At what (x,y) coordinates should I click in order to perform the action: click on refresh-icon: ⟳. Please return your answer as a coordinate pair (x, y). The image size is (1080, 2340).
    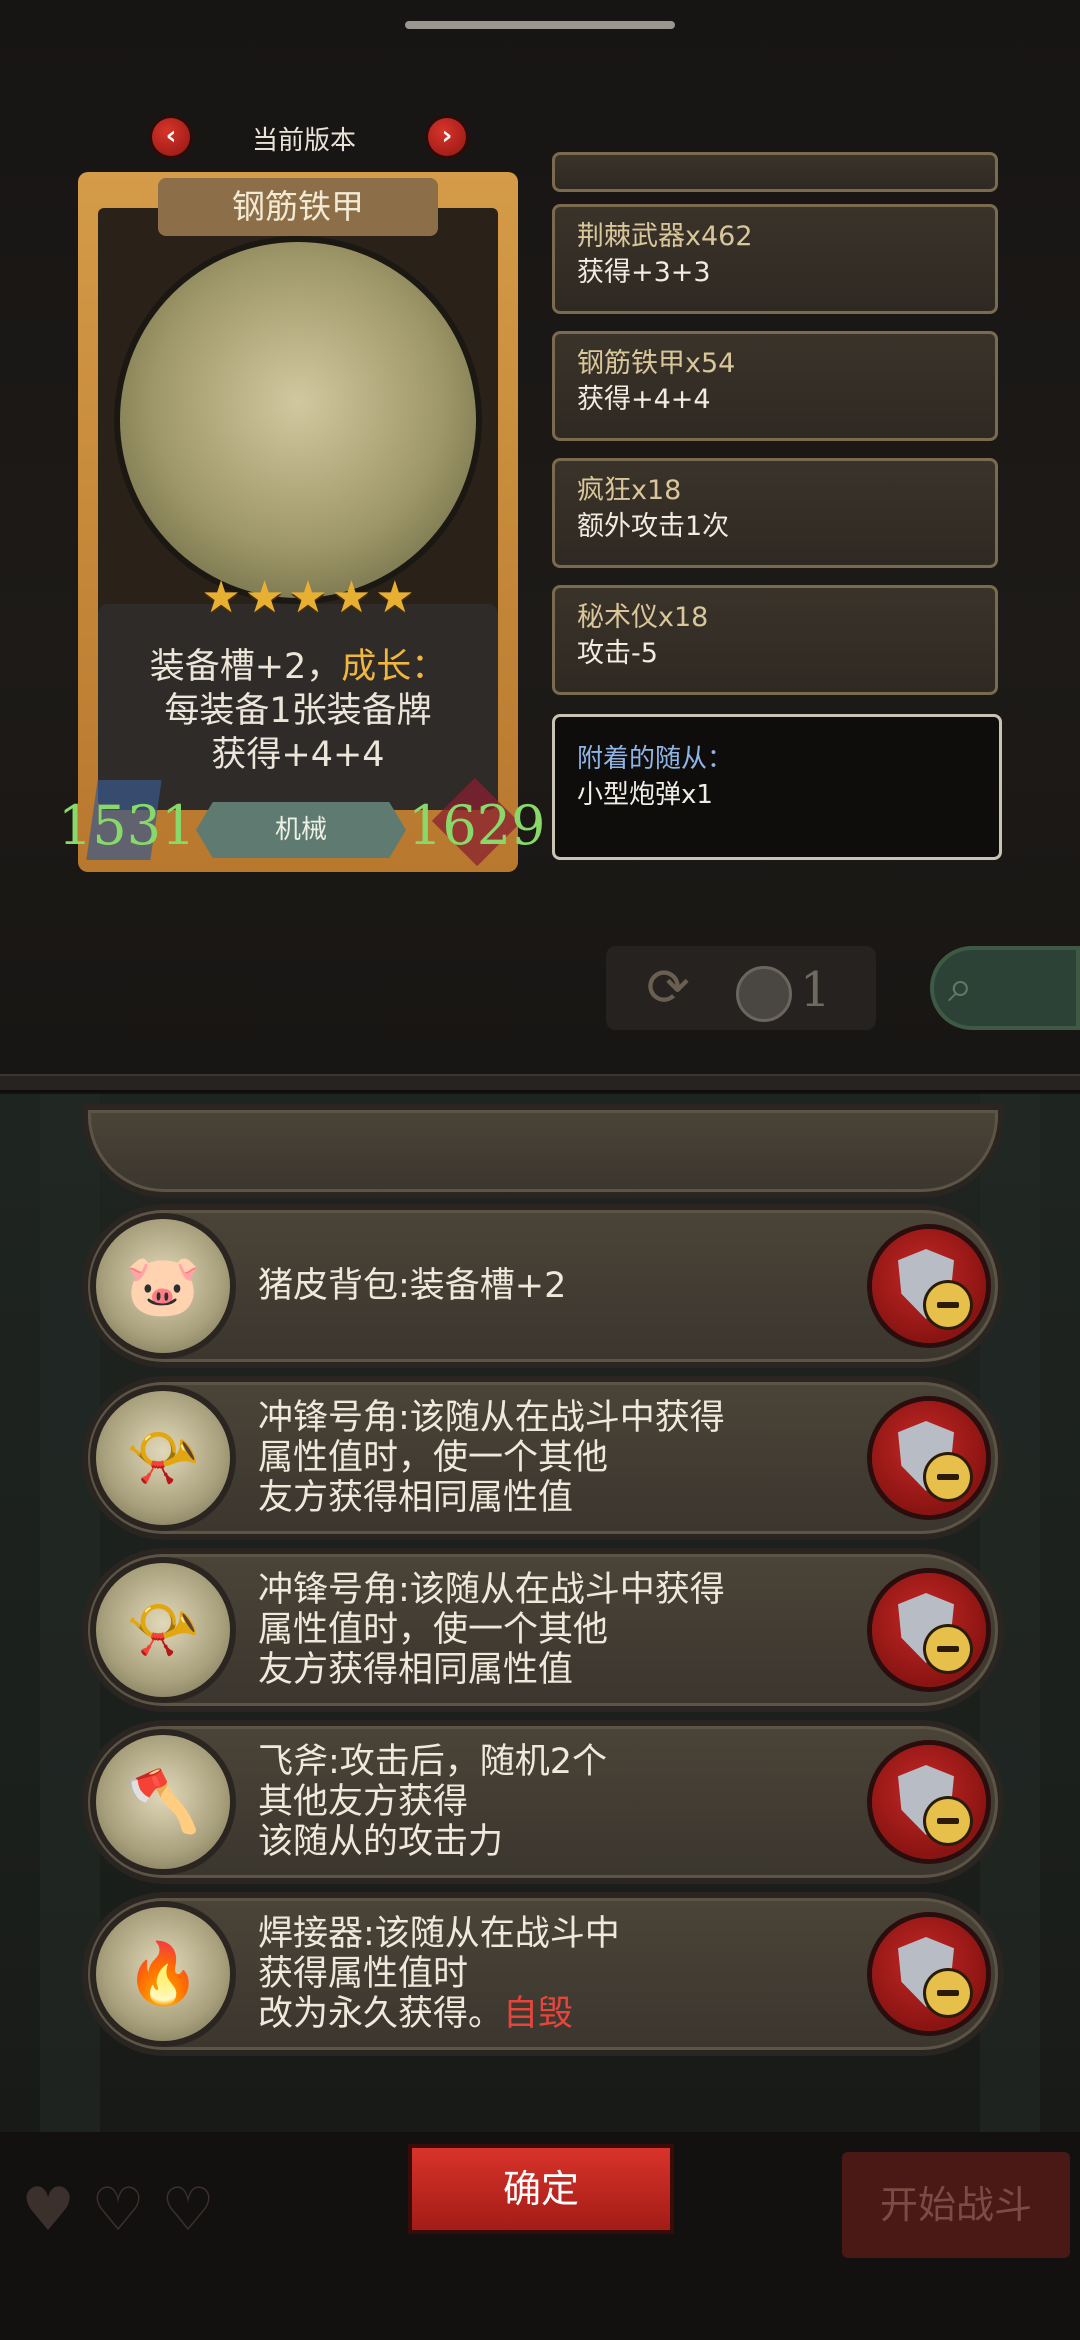
    Looking at the image, I should click on (668, 988).